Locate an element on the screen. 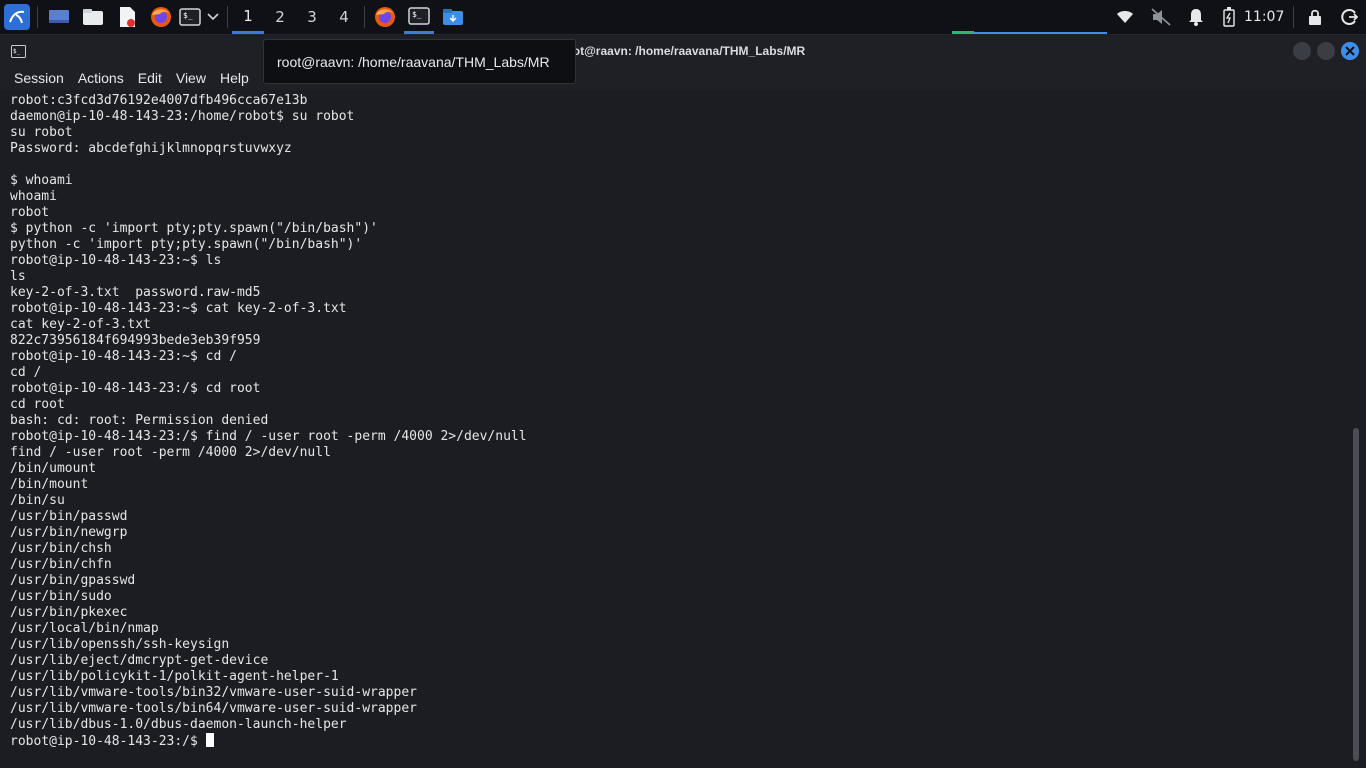 The height and width of the screenshot is (768, 1366). power-logout-icon is located at coordinates (1349, 17).